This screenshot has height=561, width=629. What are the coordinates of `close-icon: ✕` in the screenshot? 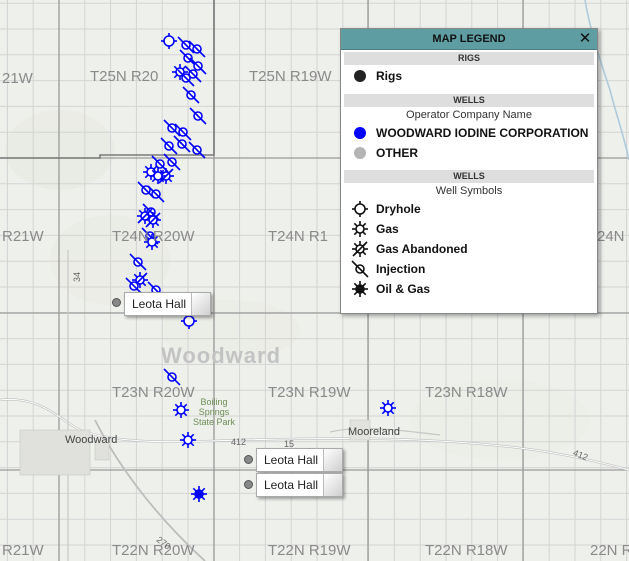 It's located at (585, 38).